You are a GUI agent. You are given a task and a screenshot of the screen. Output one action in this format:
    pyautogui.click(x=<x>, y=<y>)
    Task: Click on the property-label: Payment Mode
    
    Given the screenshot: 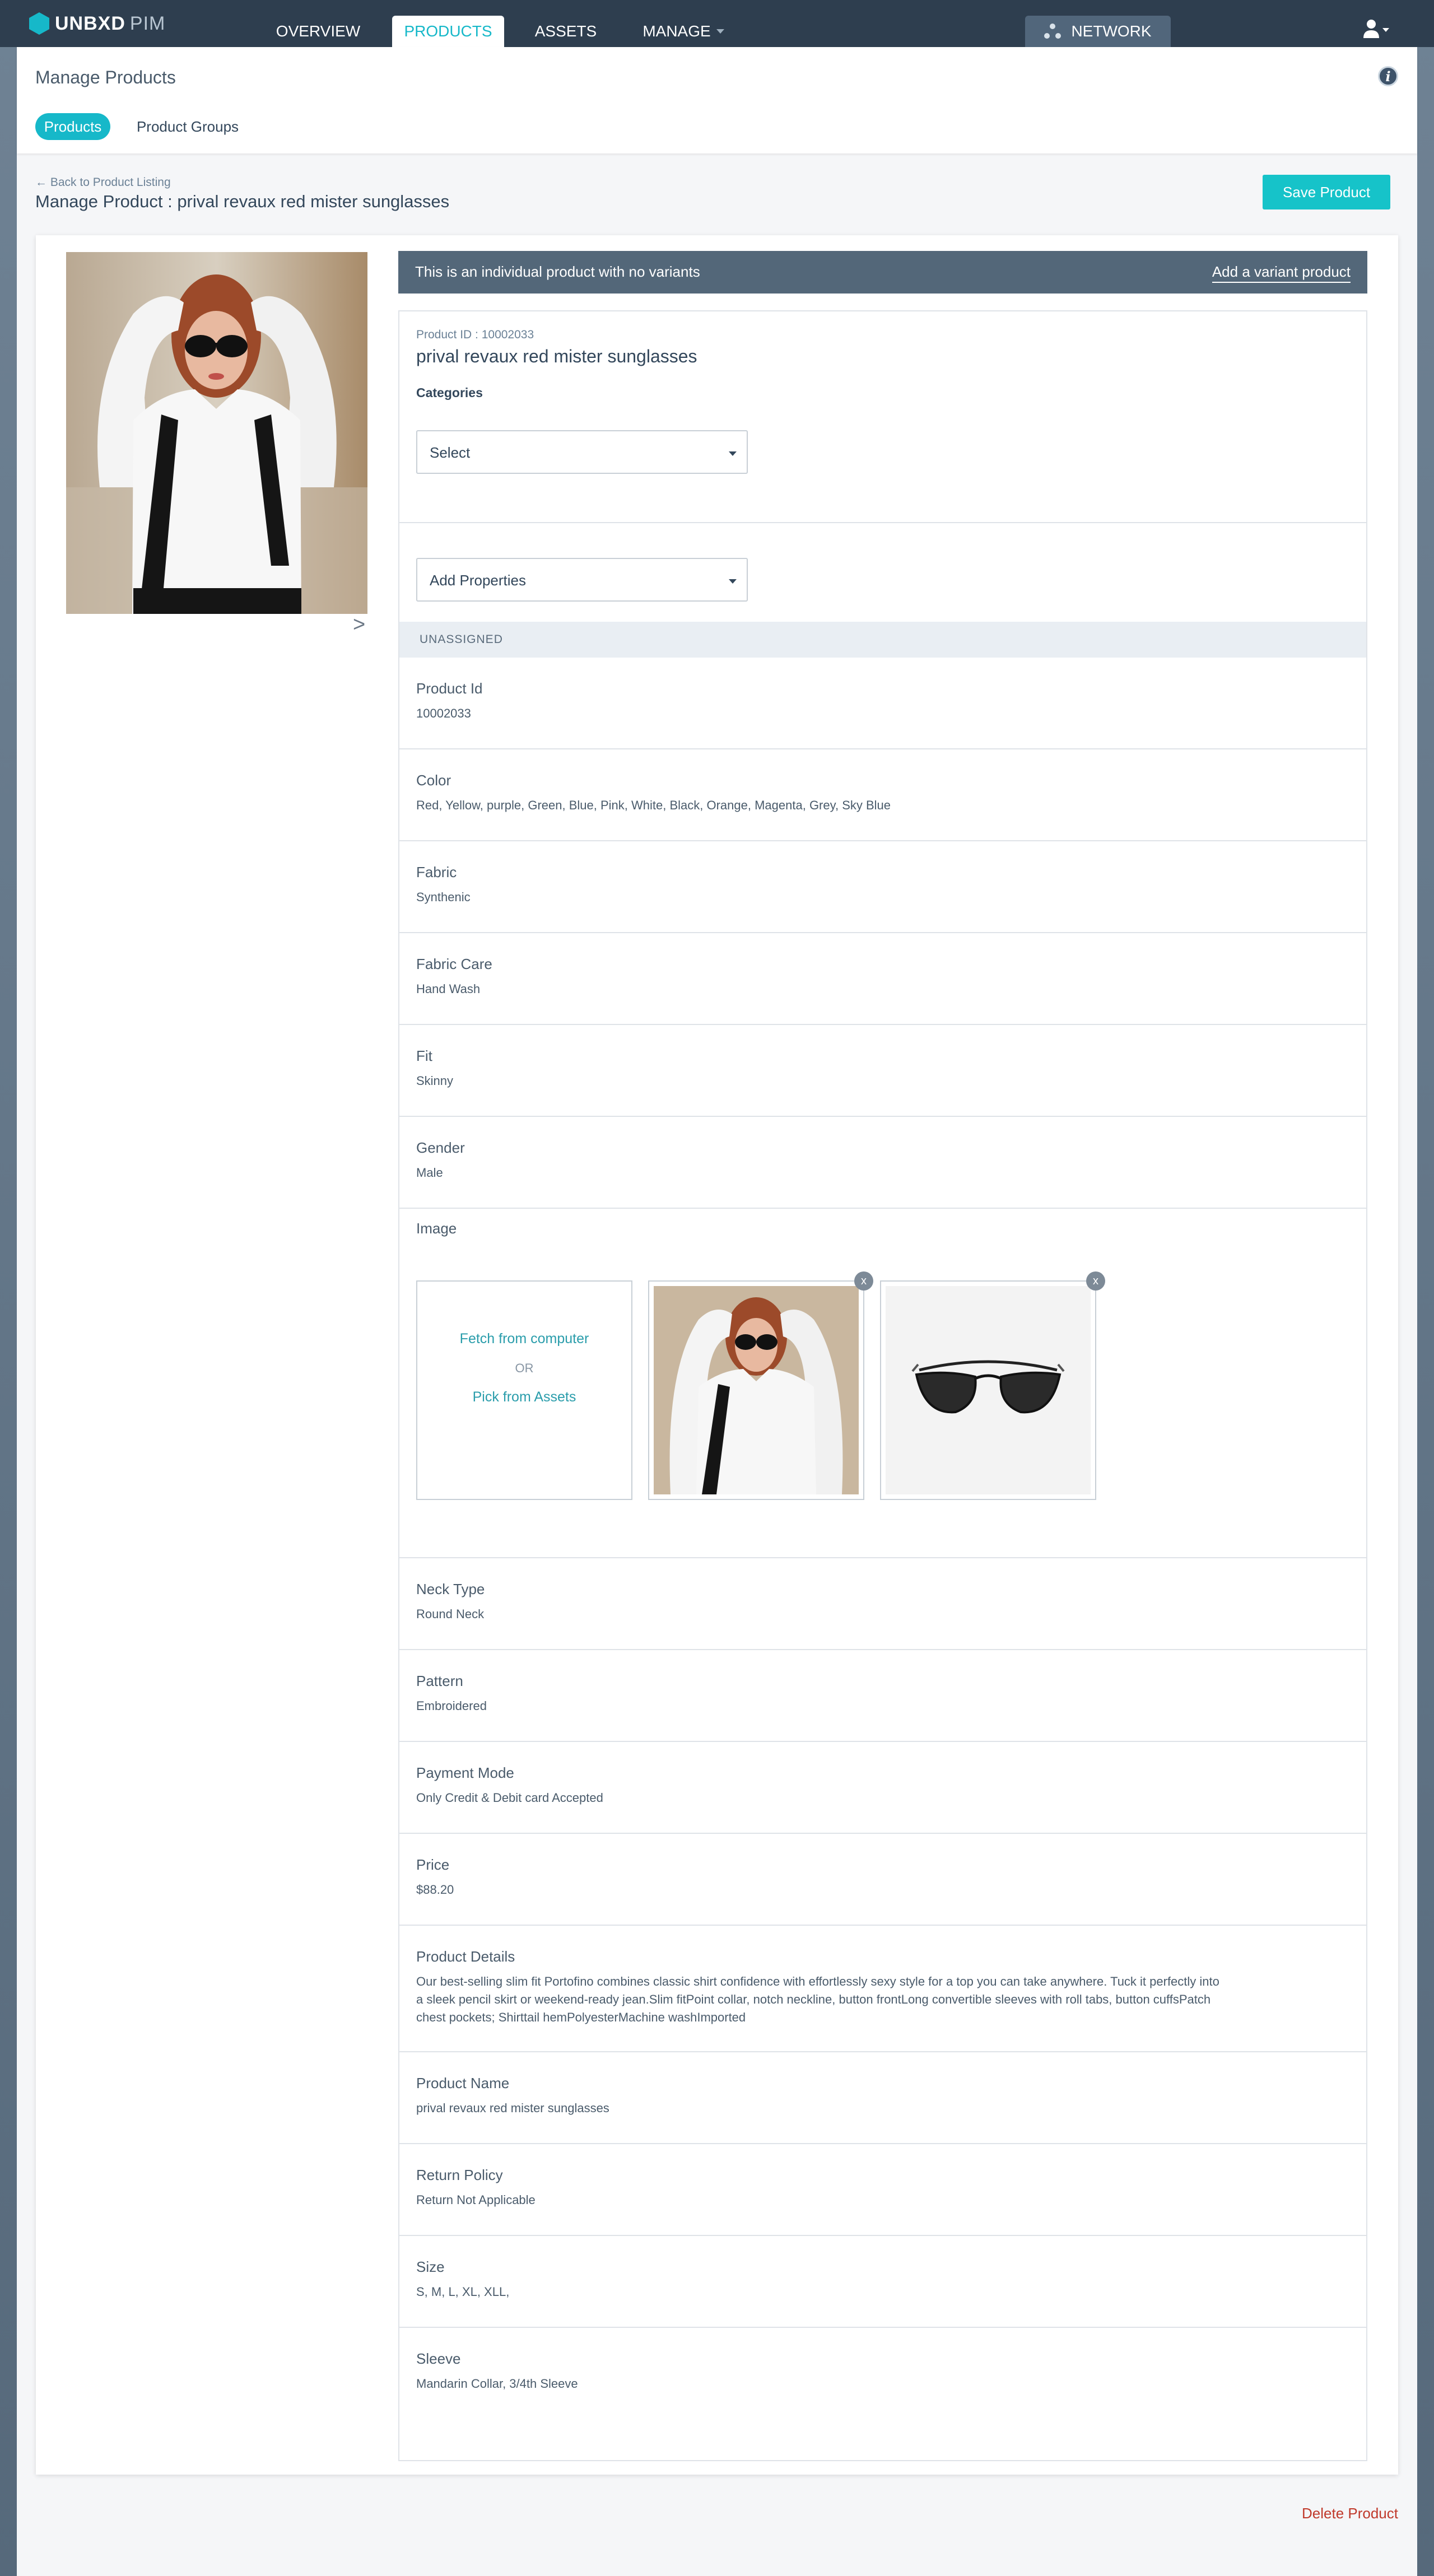 What is the action you would take?
    pyautogui.click(x=465, y=1772)
    